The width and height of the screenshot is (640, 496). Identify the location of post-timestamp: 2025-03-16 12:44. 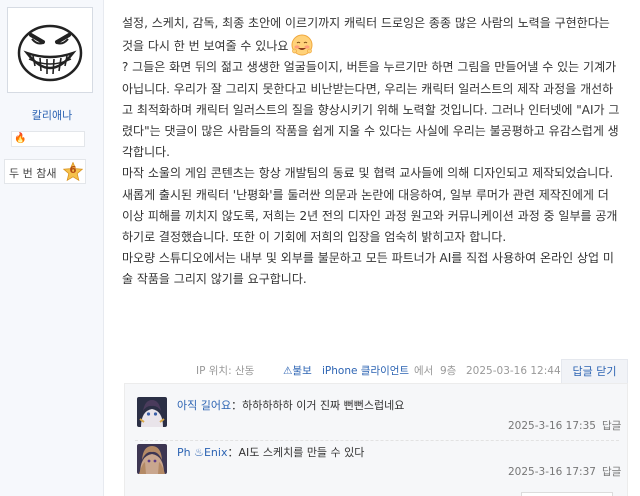
(513, 371).